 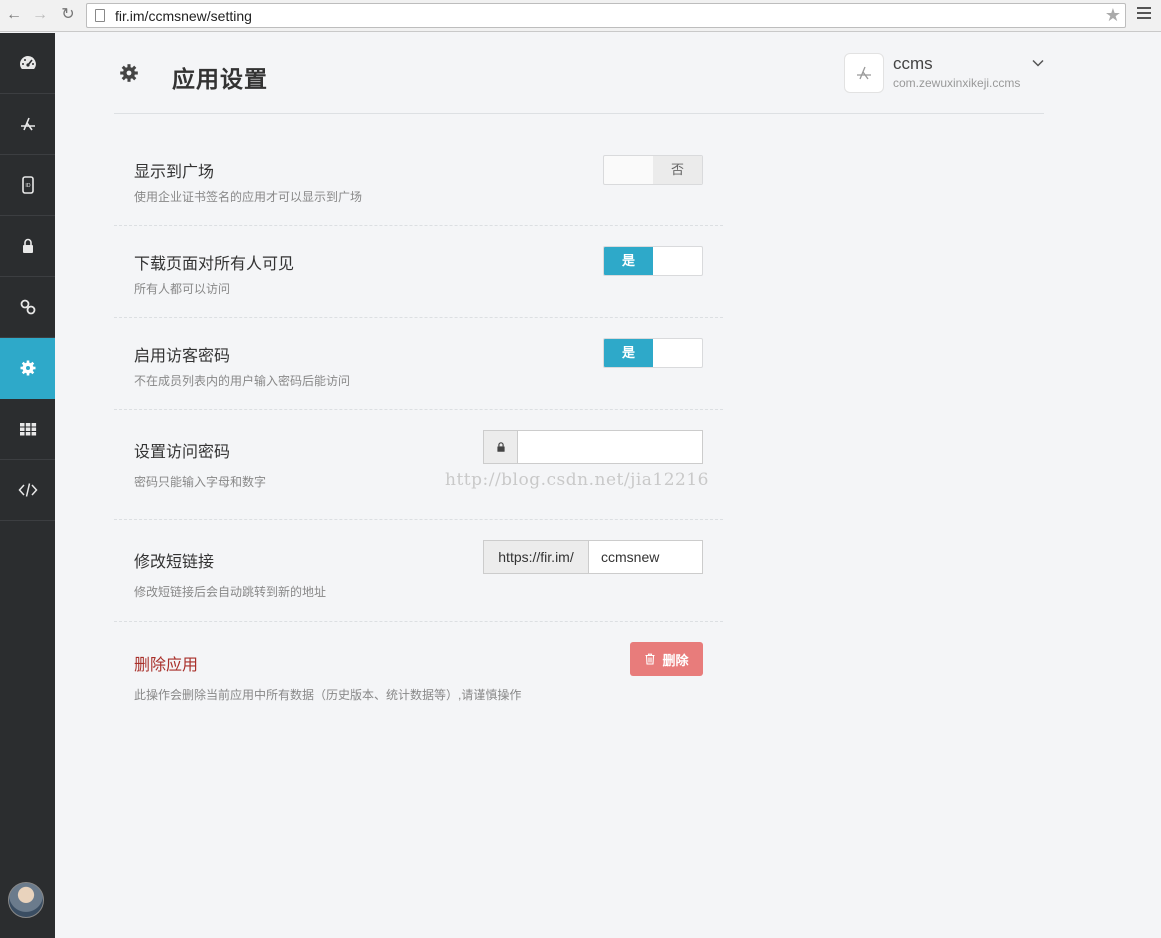 I want to click on browser-toolbar: ← → ↻ fir.im/ccmsnew/setting ★, so click(x=580, y=16).